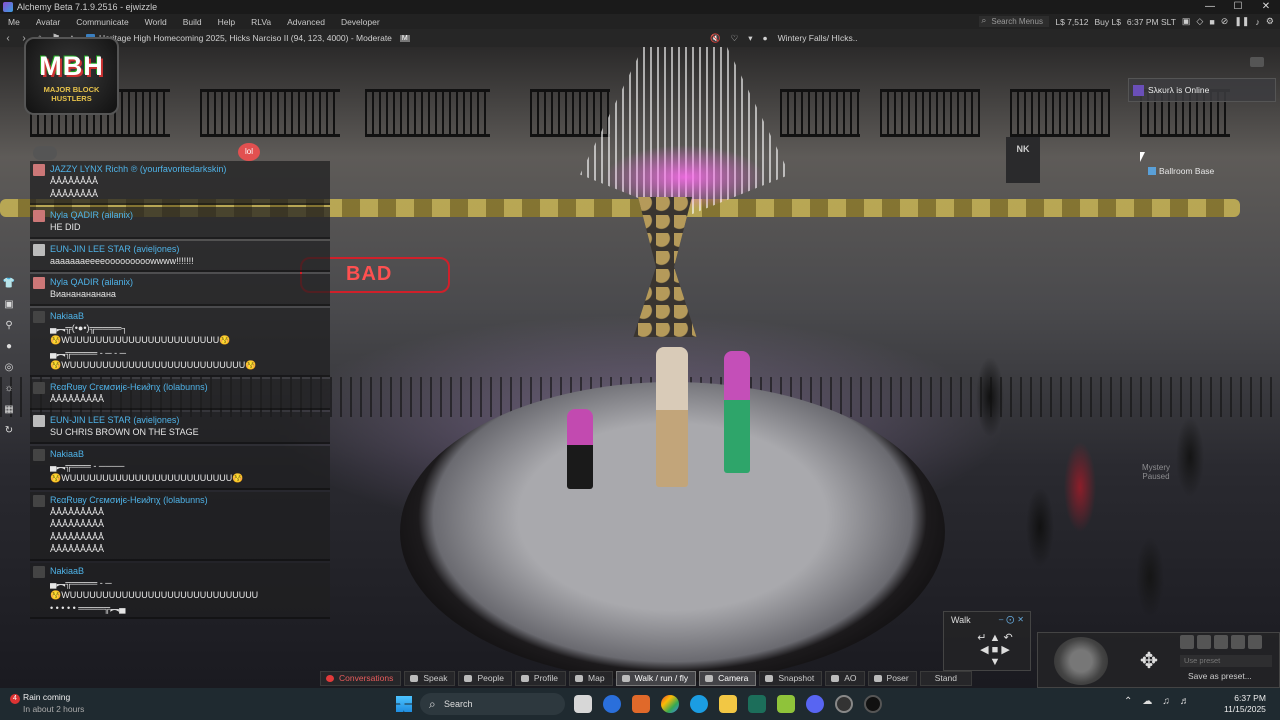  I want to click on build-icon: ■, so click(1211, 22).